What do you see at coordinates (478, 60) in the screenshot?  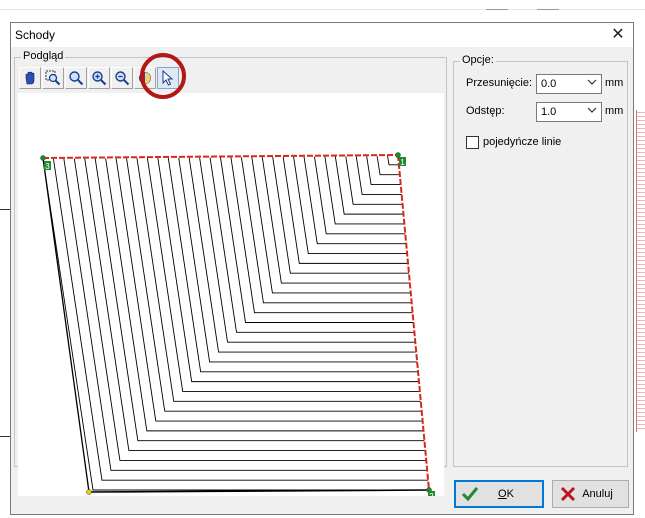 I see `options-group-label: Opcje:` at bounding box center [478, 60].